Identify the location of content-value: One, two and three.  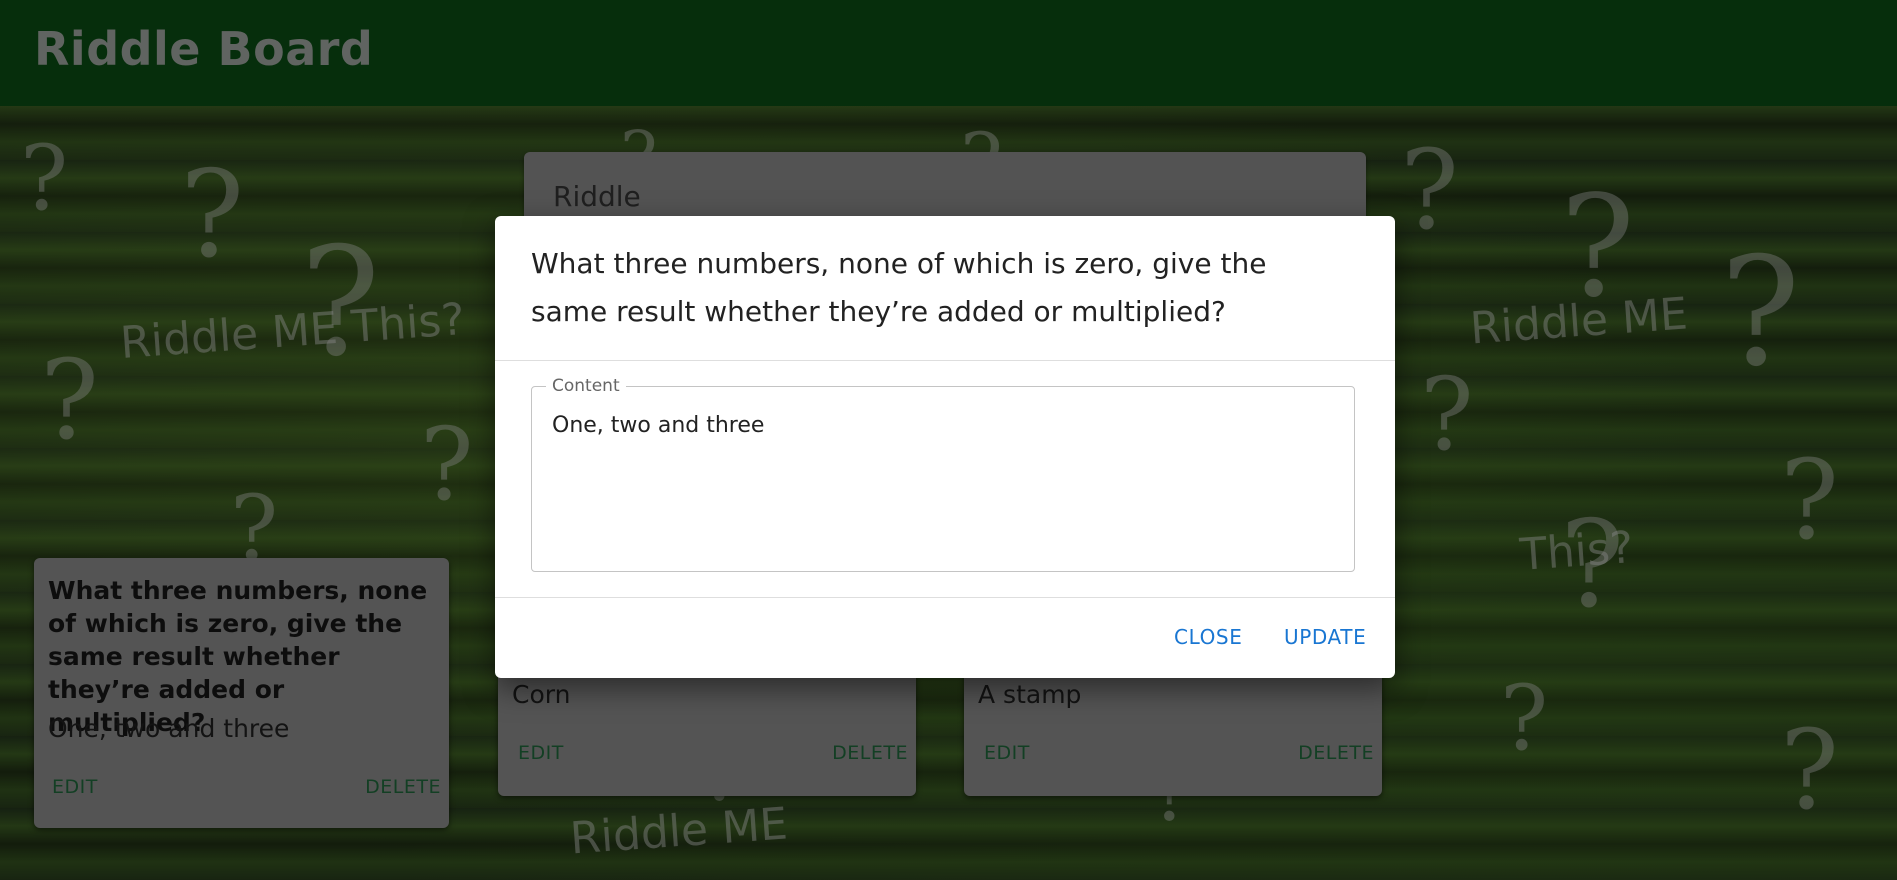
(658, 425).